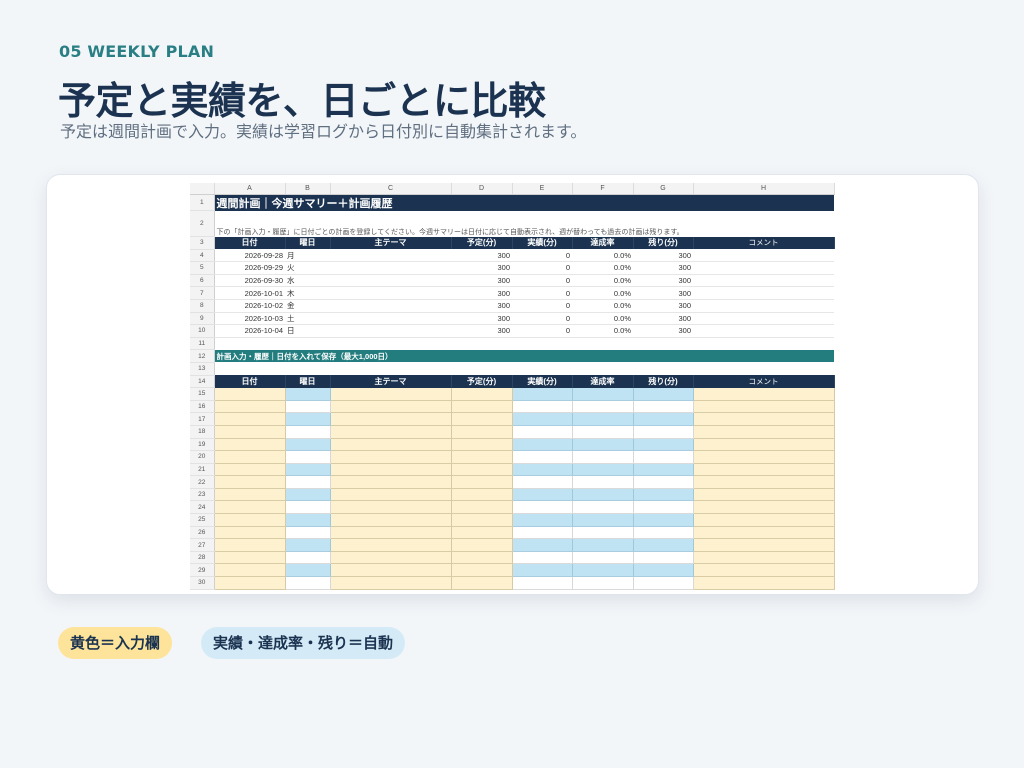  Describe the element at coordinates (202, 306) in the screenshot. I see `row-number: 8` at that location.